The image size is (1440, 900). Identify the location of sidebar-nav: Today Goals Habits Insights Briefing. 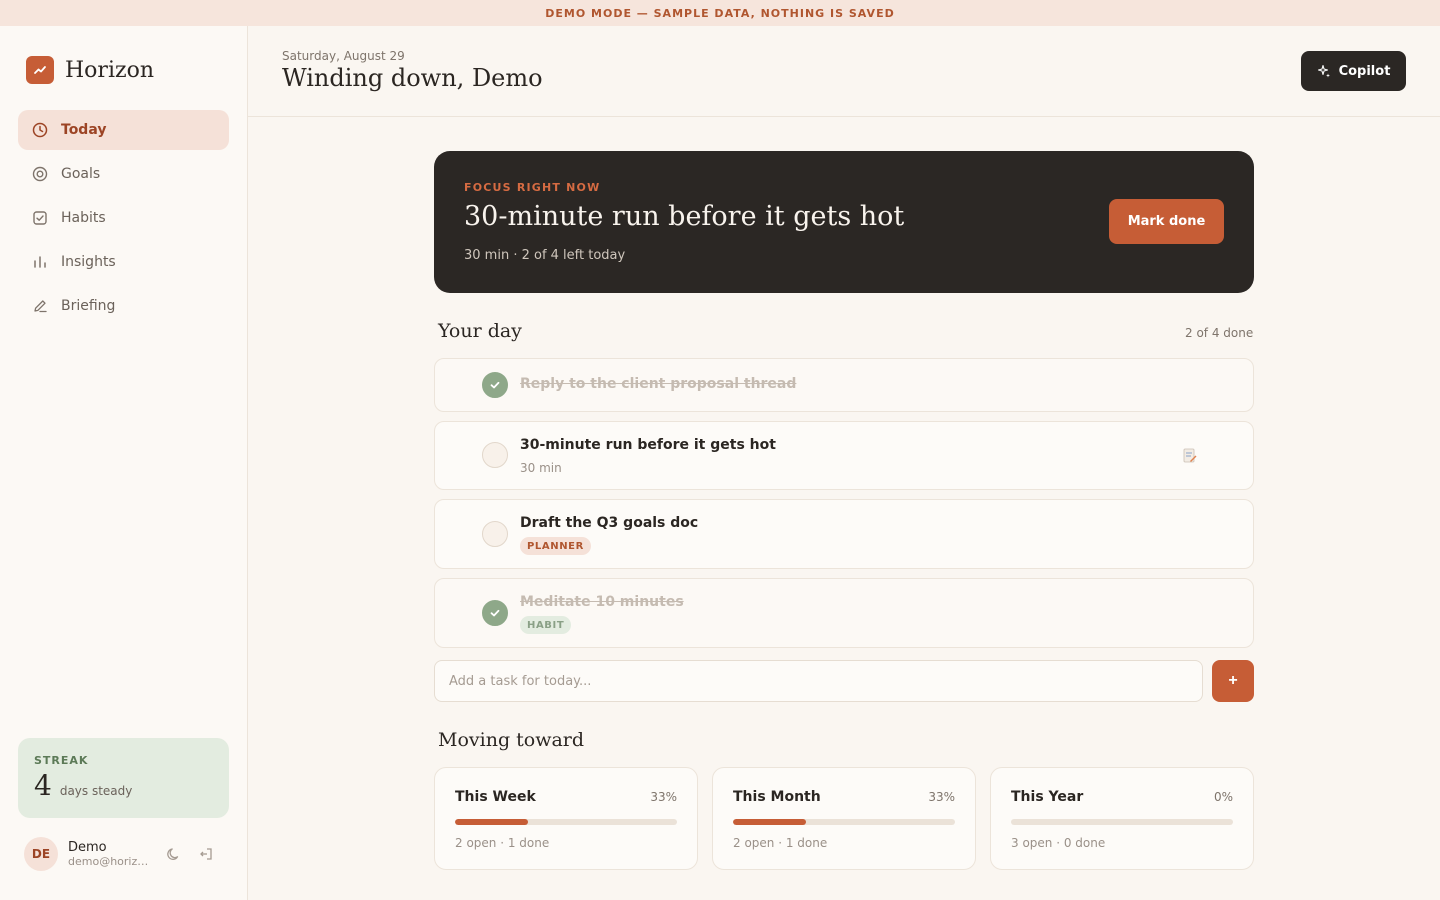
(123, 220).